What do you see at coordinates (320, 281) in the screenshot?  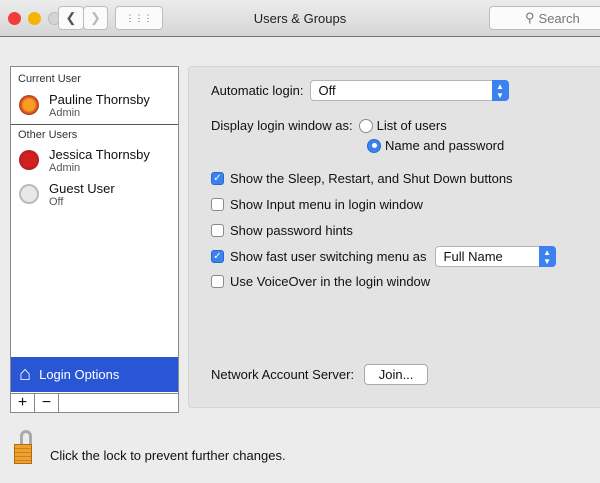 I see `checkbox-row: Use VoiceOver in the login window` at bounding box center [320, 281].